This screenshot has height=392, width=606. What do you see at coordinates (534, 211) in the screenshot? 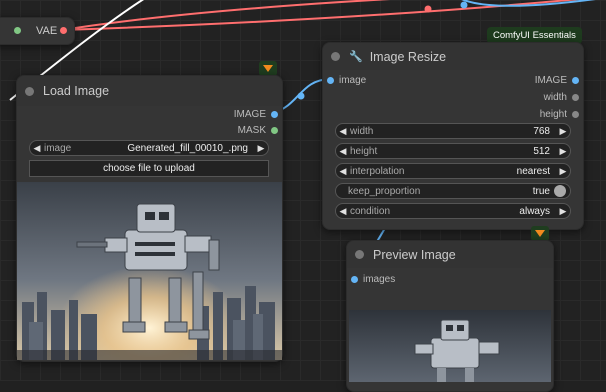
I see `condition-value: always` at bounding box center [534, 211].